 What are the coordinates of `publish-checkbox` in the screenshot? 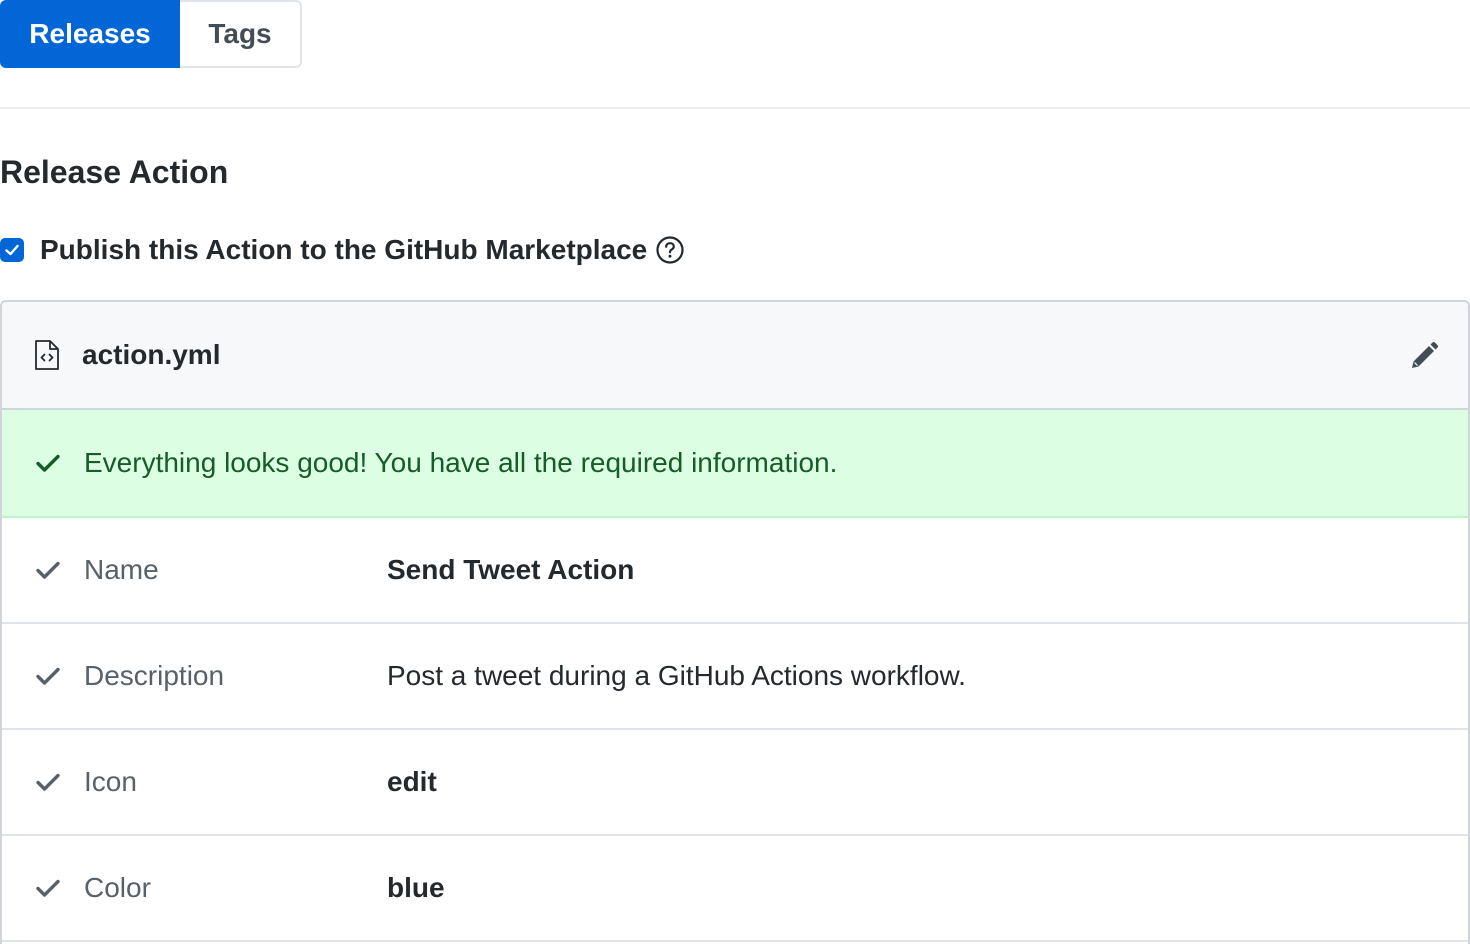 It's located at (12, 250).